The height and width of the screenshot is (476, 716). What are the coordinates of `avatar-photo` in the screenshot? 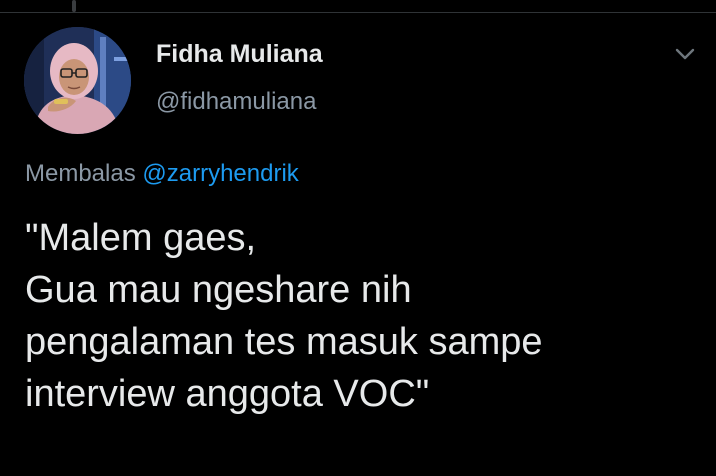 It's located at (77, 80).